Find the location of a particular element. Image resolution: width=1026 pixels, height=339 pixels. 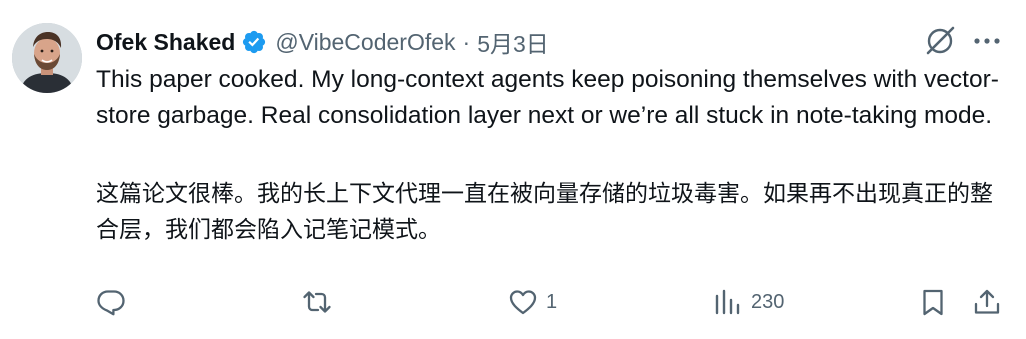

author-name: Ofek Shaked is located at coordinates (165, 42).